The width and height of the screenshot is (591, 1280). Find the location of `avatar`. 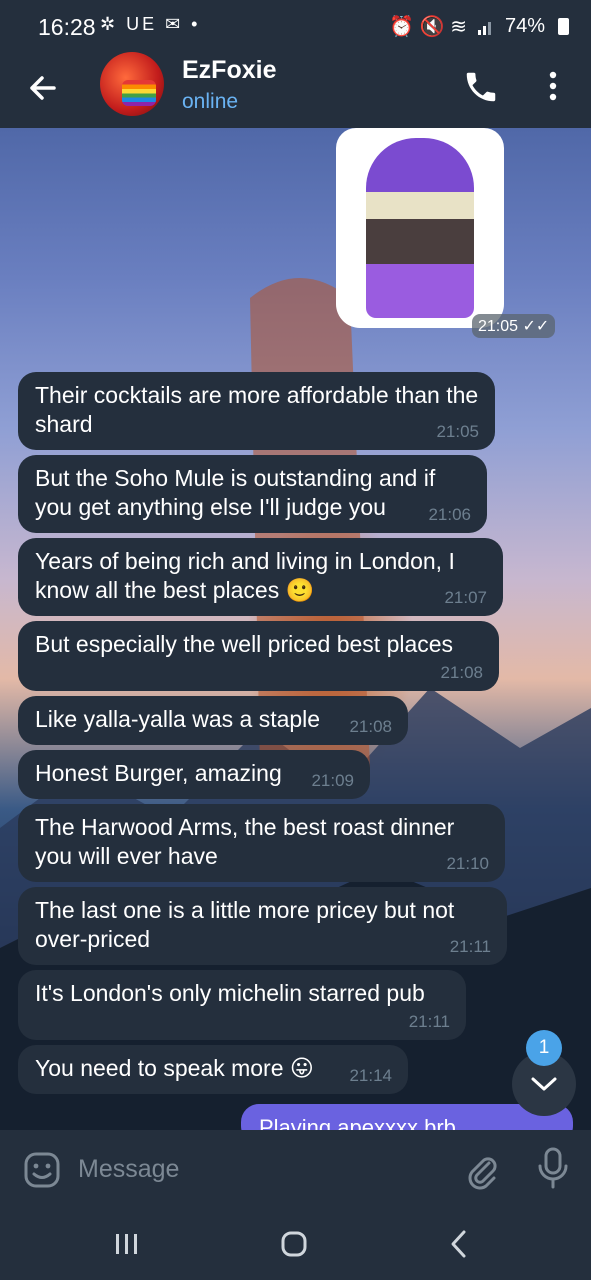

avatar is located at coordinates (132, 84).